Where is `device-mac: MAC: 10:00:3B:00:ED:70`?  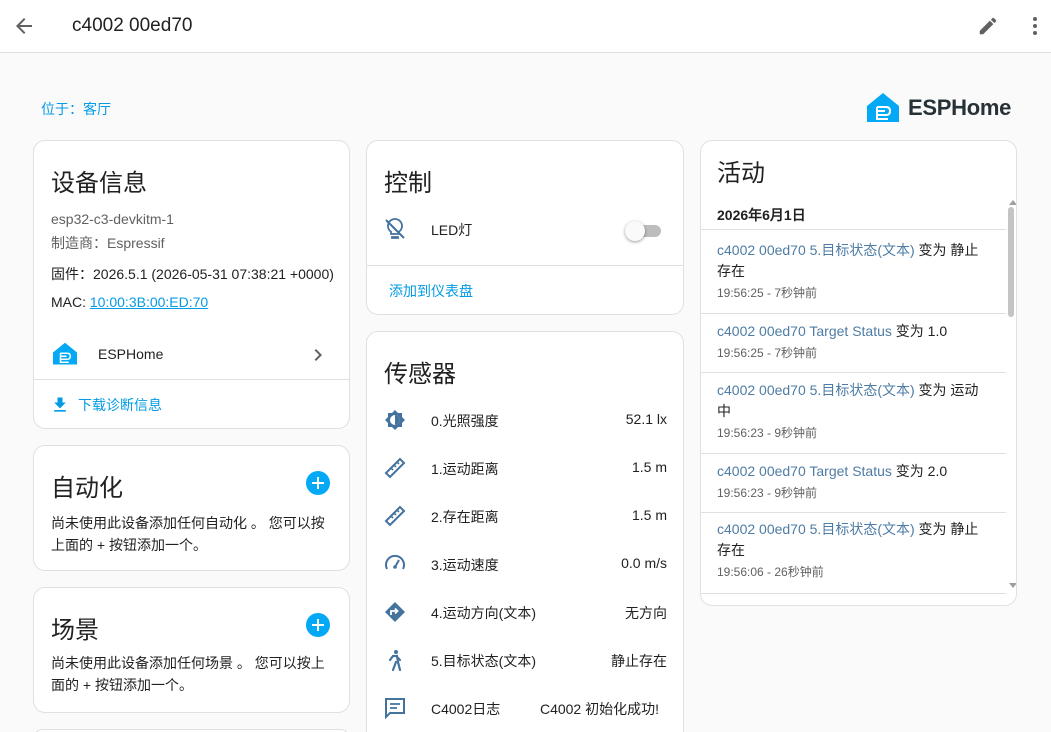 device-mac: MAC: 10:00:3B:00:ED:70 is located at coordinates (129, 302).